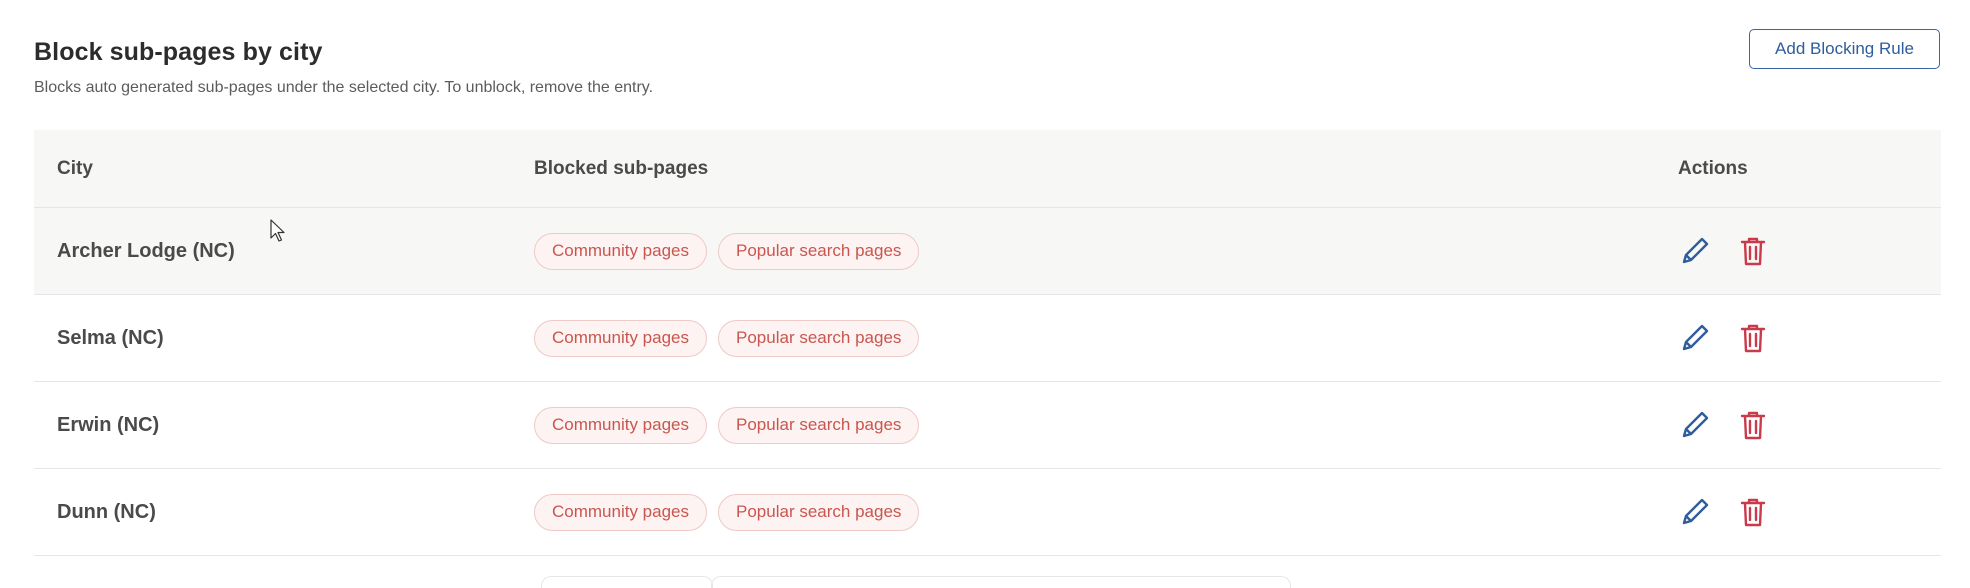 This screenshot has width=1970, height=588. What do you see at coordinates (1844, 49) in the screenshot?
I see `add-blocking-rule-button: Add Blocking Rule` at bounding box center [1844, 49].